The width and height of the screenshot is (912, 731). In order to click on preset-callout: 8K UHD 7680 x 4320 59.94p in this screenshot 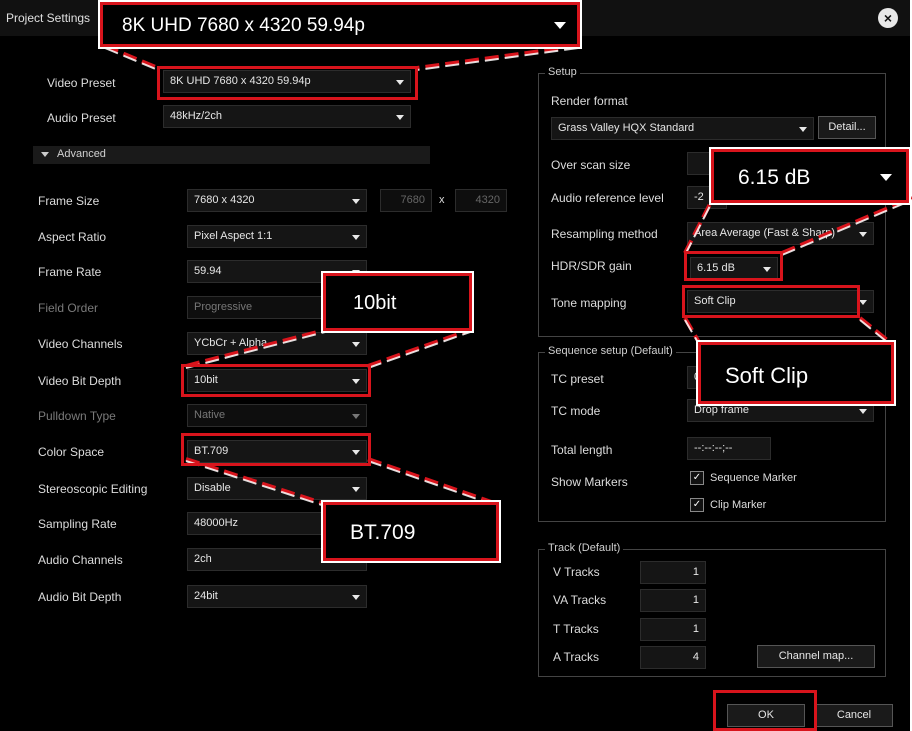, I will do `click(340, 24)`.